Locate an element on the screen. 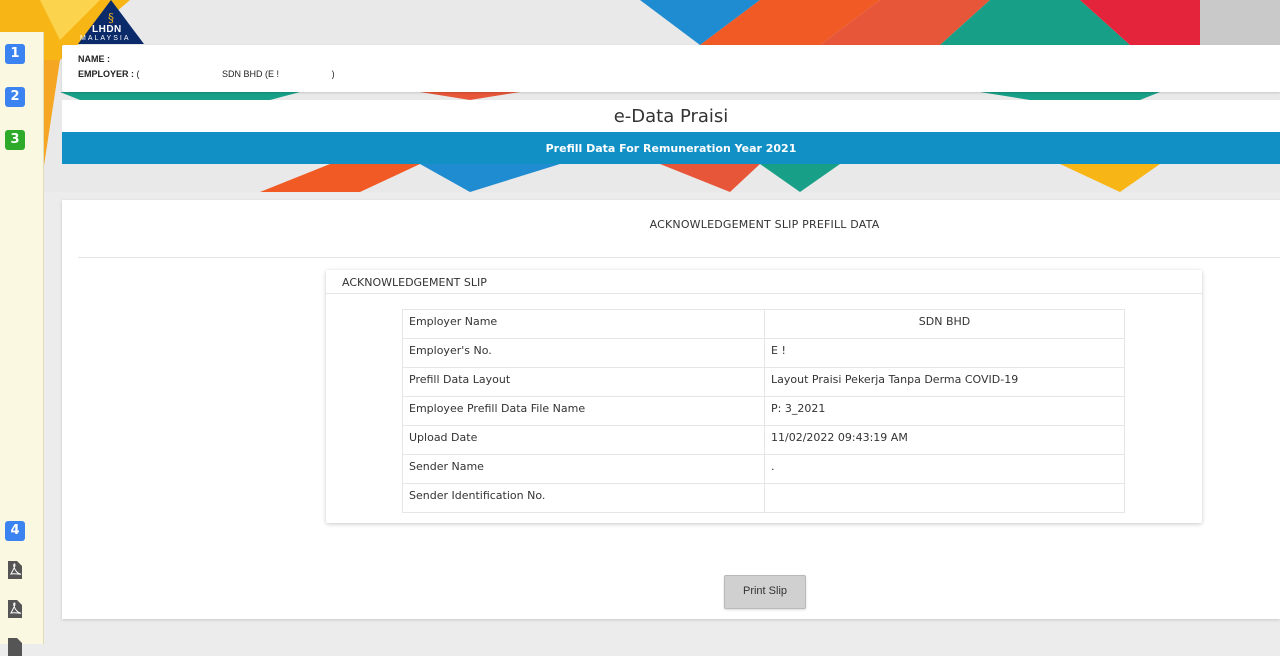  page-subtitle-bar: Prefill Data For Remuneration Year 2021 is located at coordinates (671, 148).